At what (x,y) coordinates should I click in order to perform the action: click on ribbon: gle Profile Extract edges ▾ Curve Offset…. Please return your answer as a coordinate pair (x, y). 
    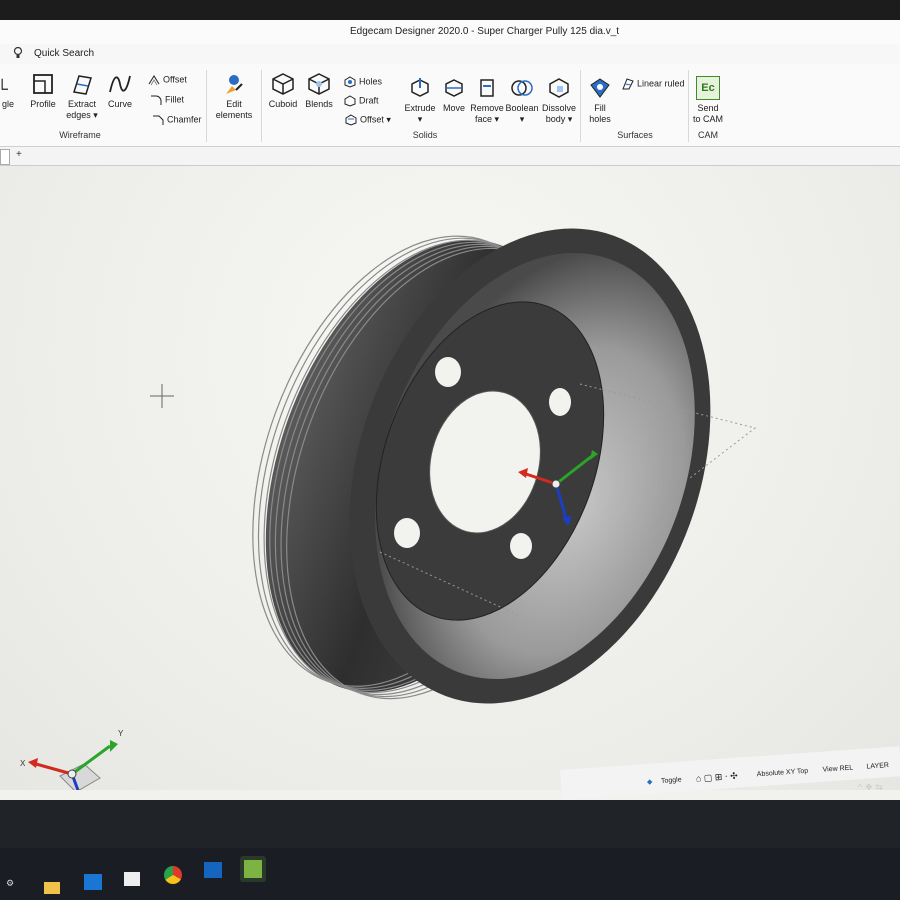
    Looking at the image, I should click on (450, 105).